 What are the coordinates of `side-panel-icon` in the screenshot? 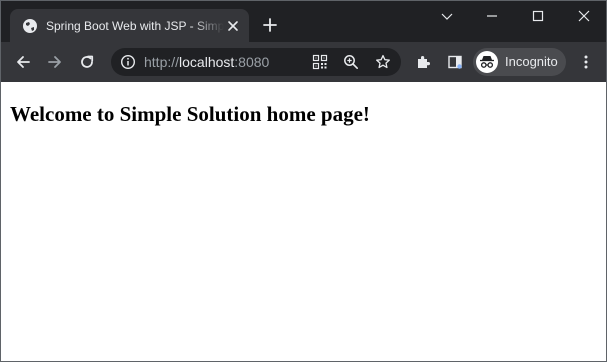 It's located at (455, 62).